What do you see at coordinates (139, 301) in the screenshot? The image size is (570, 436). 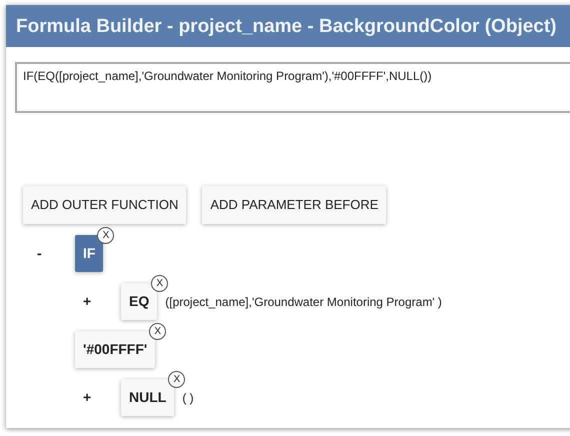 I see `function-node: EQ` at bounding box center [139, 301].